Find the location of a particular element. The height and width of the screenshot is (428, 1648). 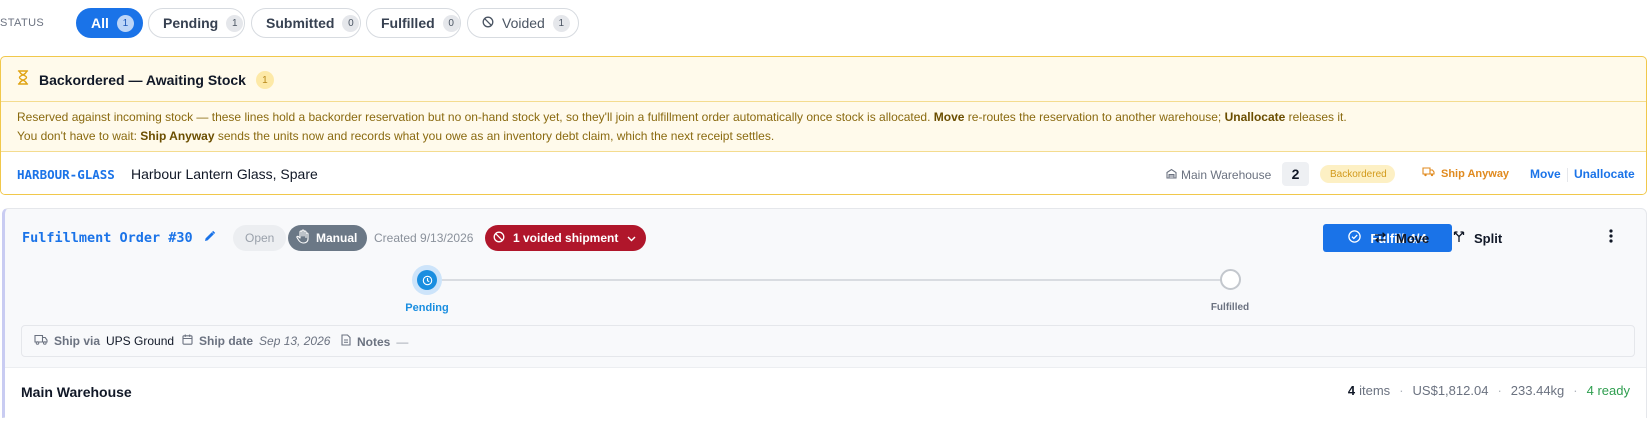

move-button-label: Move is located at coordinates (1413, 238).